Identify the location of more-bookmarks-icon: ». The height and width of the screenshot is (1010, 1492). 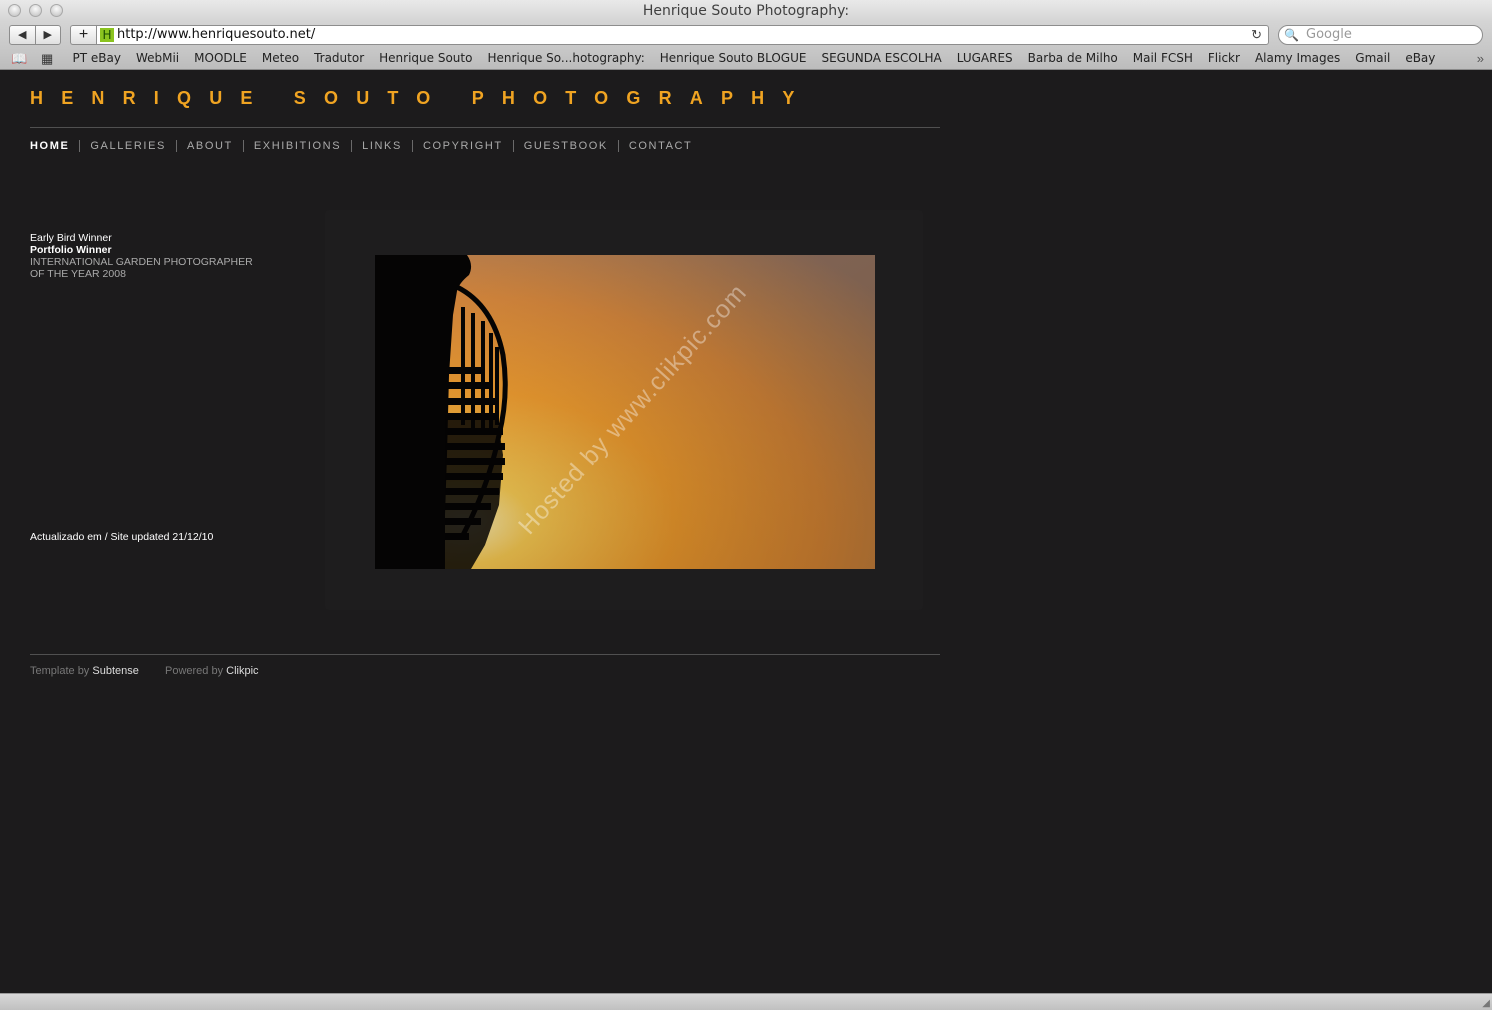
(1480, 58).